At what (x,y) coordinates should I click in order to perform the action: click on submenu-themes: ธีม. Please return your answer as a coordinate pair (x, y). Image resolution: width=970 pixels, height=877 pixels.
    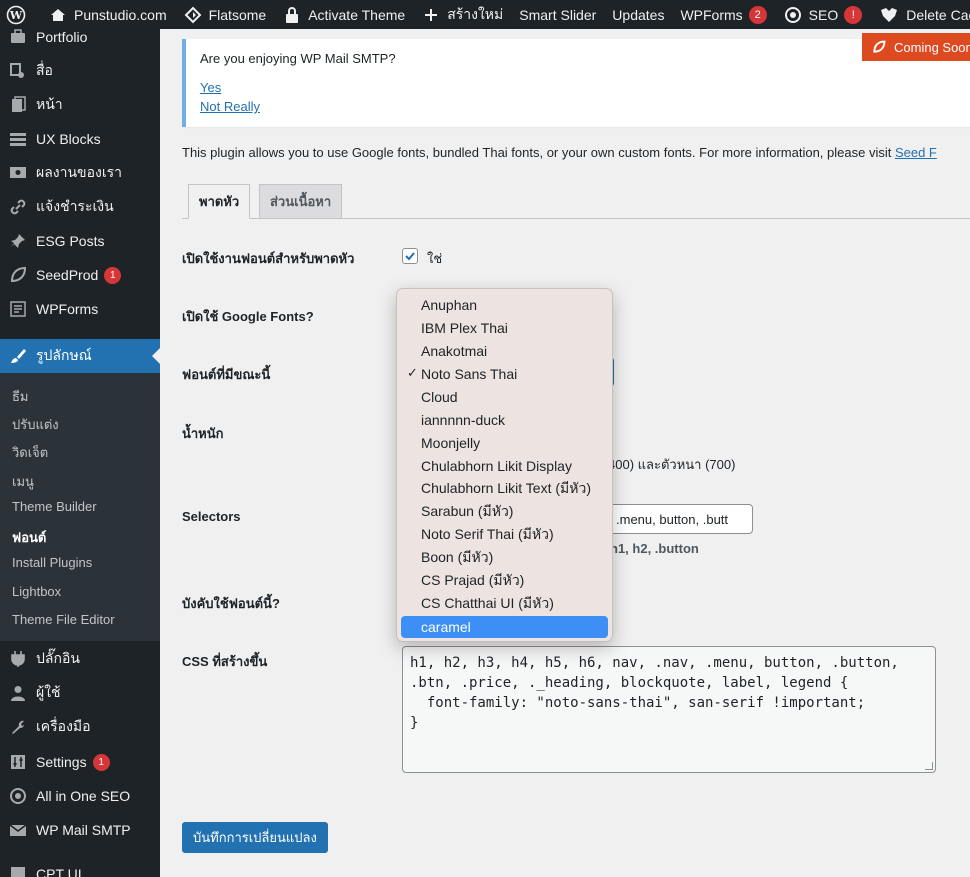
    Looking at the image, I should click on (20, 396).